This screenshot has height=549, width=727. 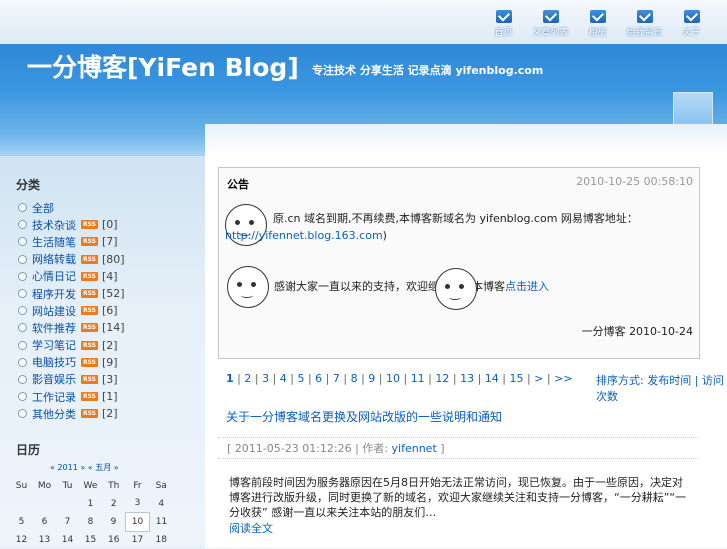 I want to click on blog163-link: http://yifennet.blog.163.com, so click(x=304, y=235).